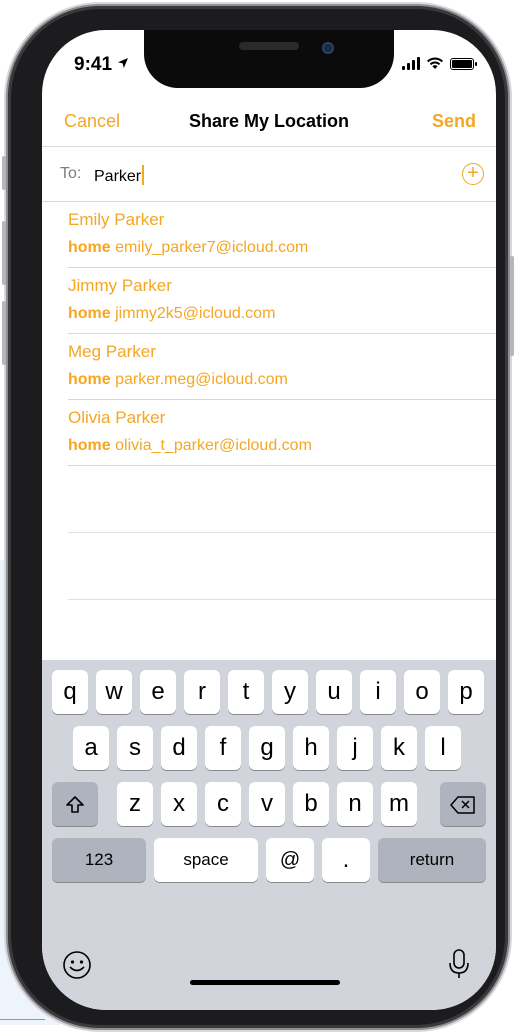 Image resolution: width=515 pixels, height=1034 pixels. Describe the element at coordinates (213, 445) in the screenshot. I see `contact-email: olivia_t_parker@icloud.com` at that location.